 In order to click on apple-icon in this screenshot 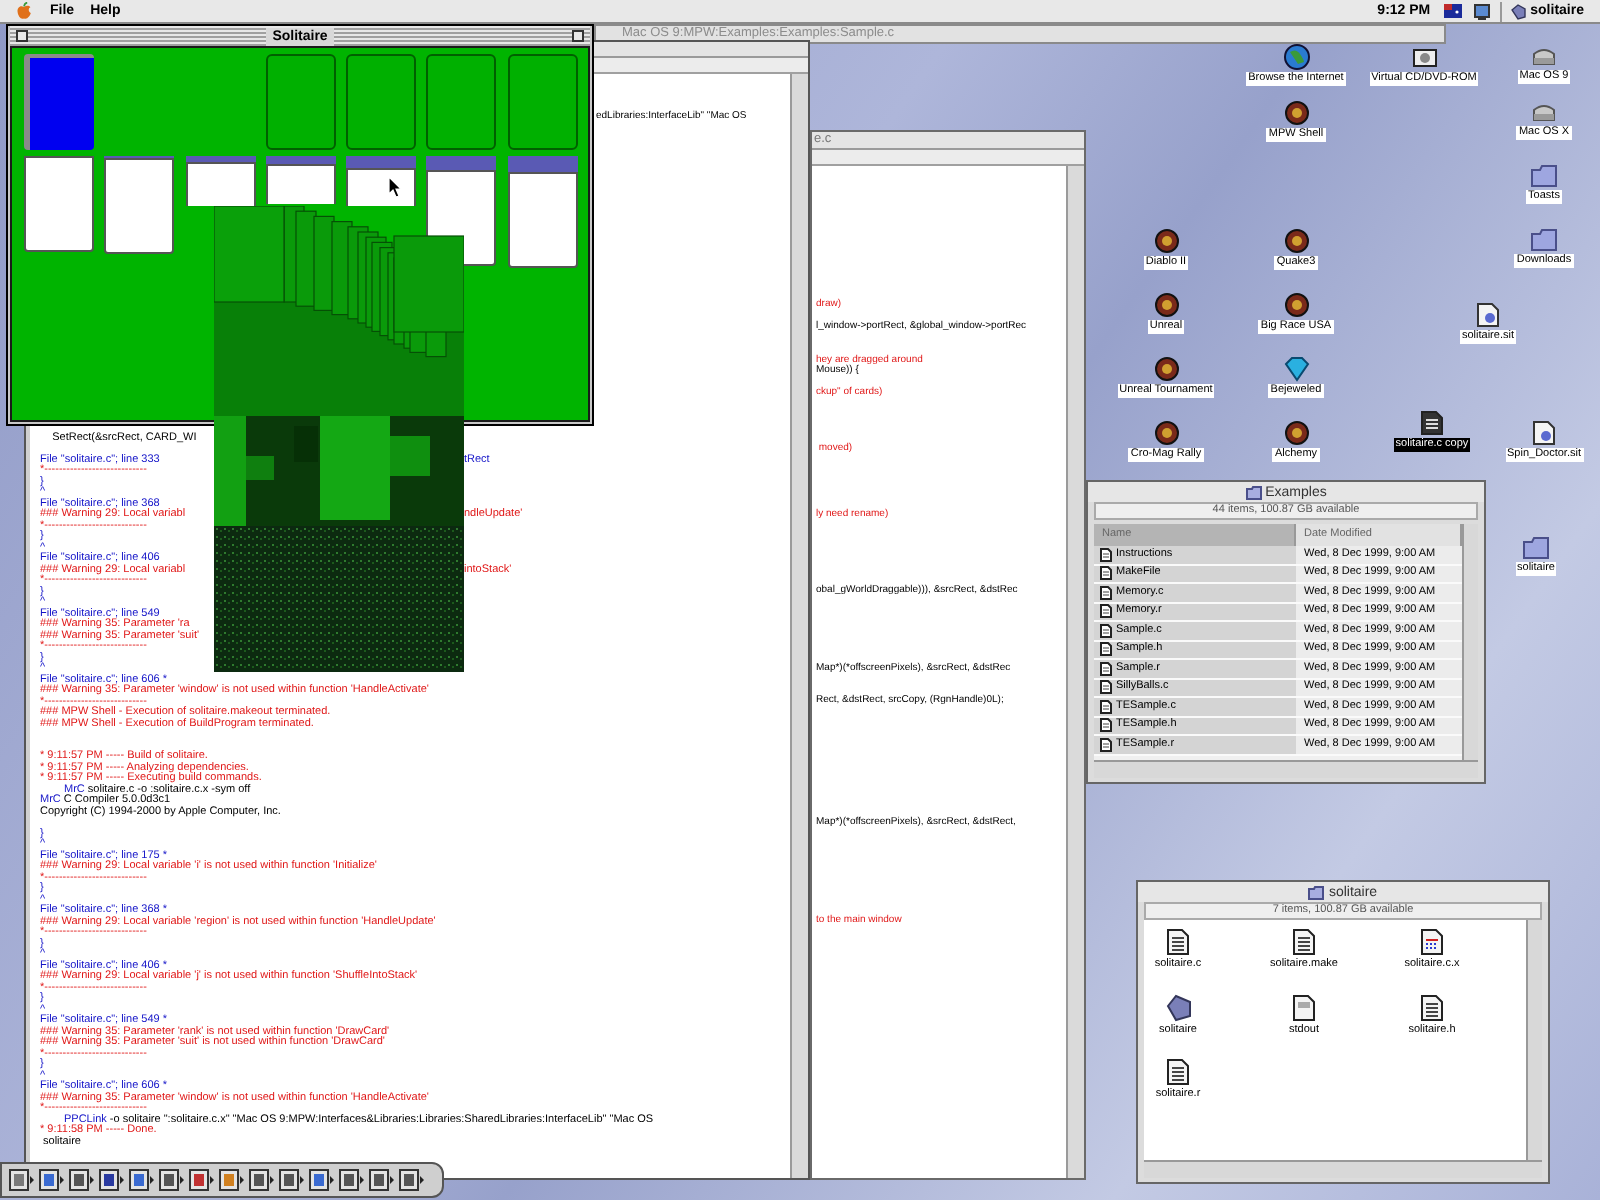, I will do `click(24, 11)`.